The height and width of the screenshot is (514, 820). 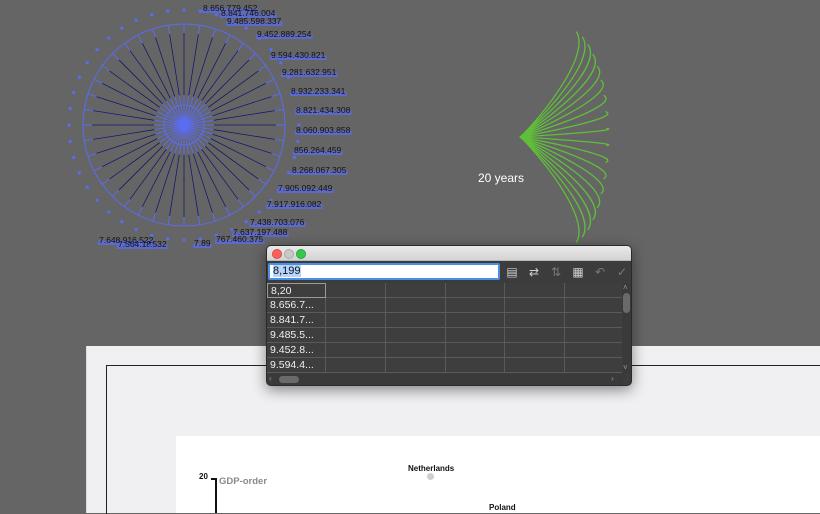 I want to click on switch-xy-icon: ⇅, so click(x=556, y=272).